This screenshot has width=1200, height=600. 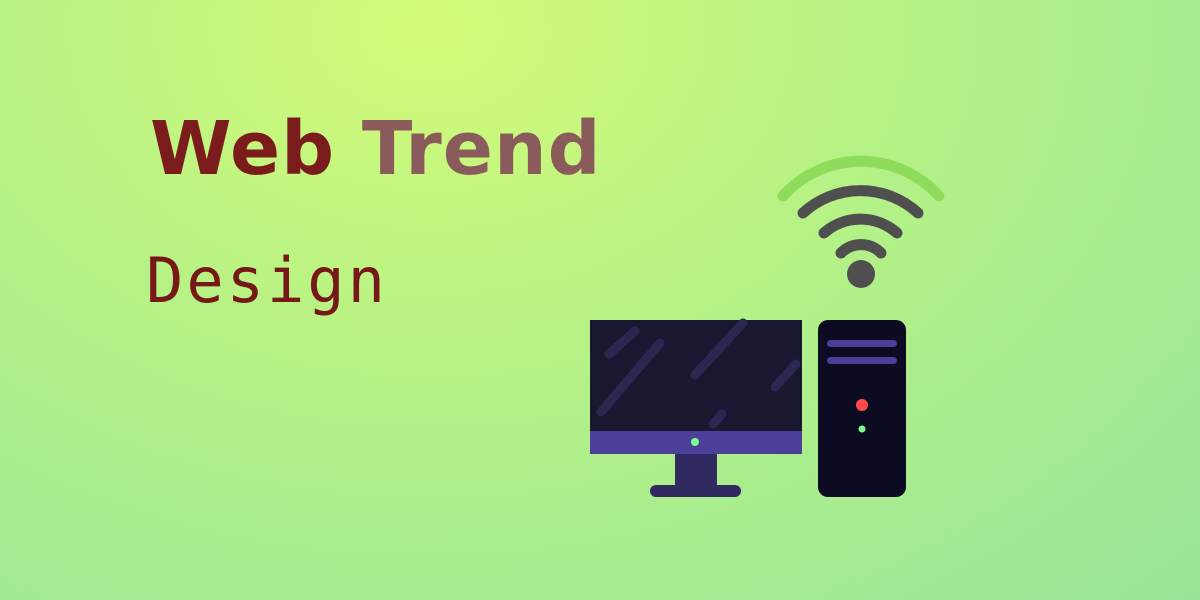 I want to click on wifi-icon, so click(x=861, y=221).